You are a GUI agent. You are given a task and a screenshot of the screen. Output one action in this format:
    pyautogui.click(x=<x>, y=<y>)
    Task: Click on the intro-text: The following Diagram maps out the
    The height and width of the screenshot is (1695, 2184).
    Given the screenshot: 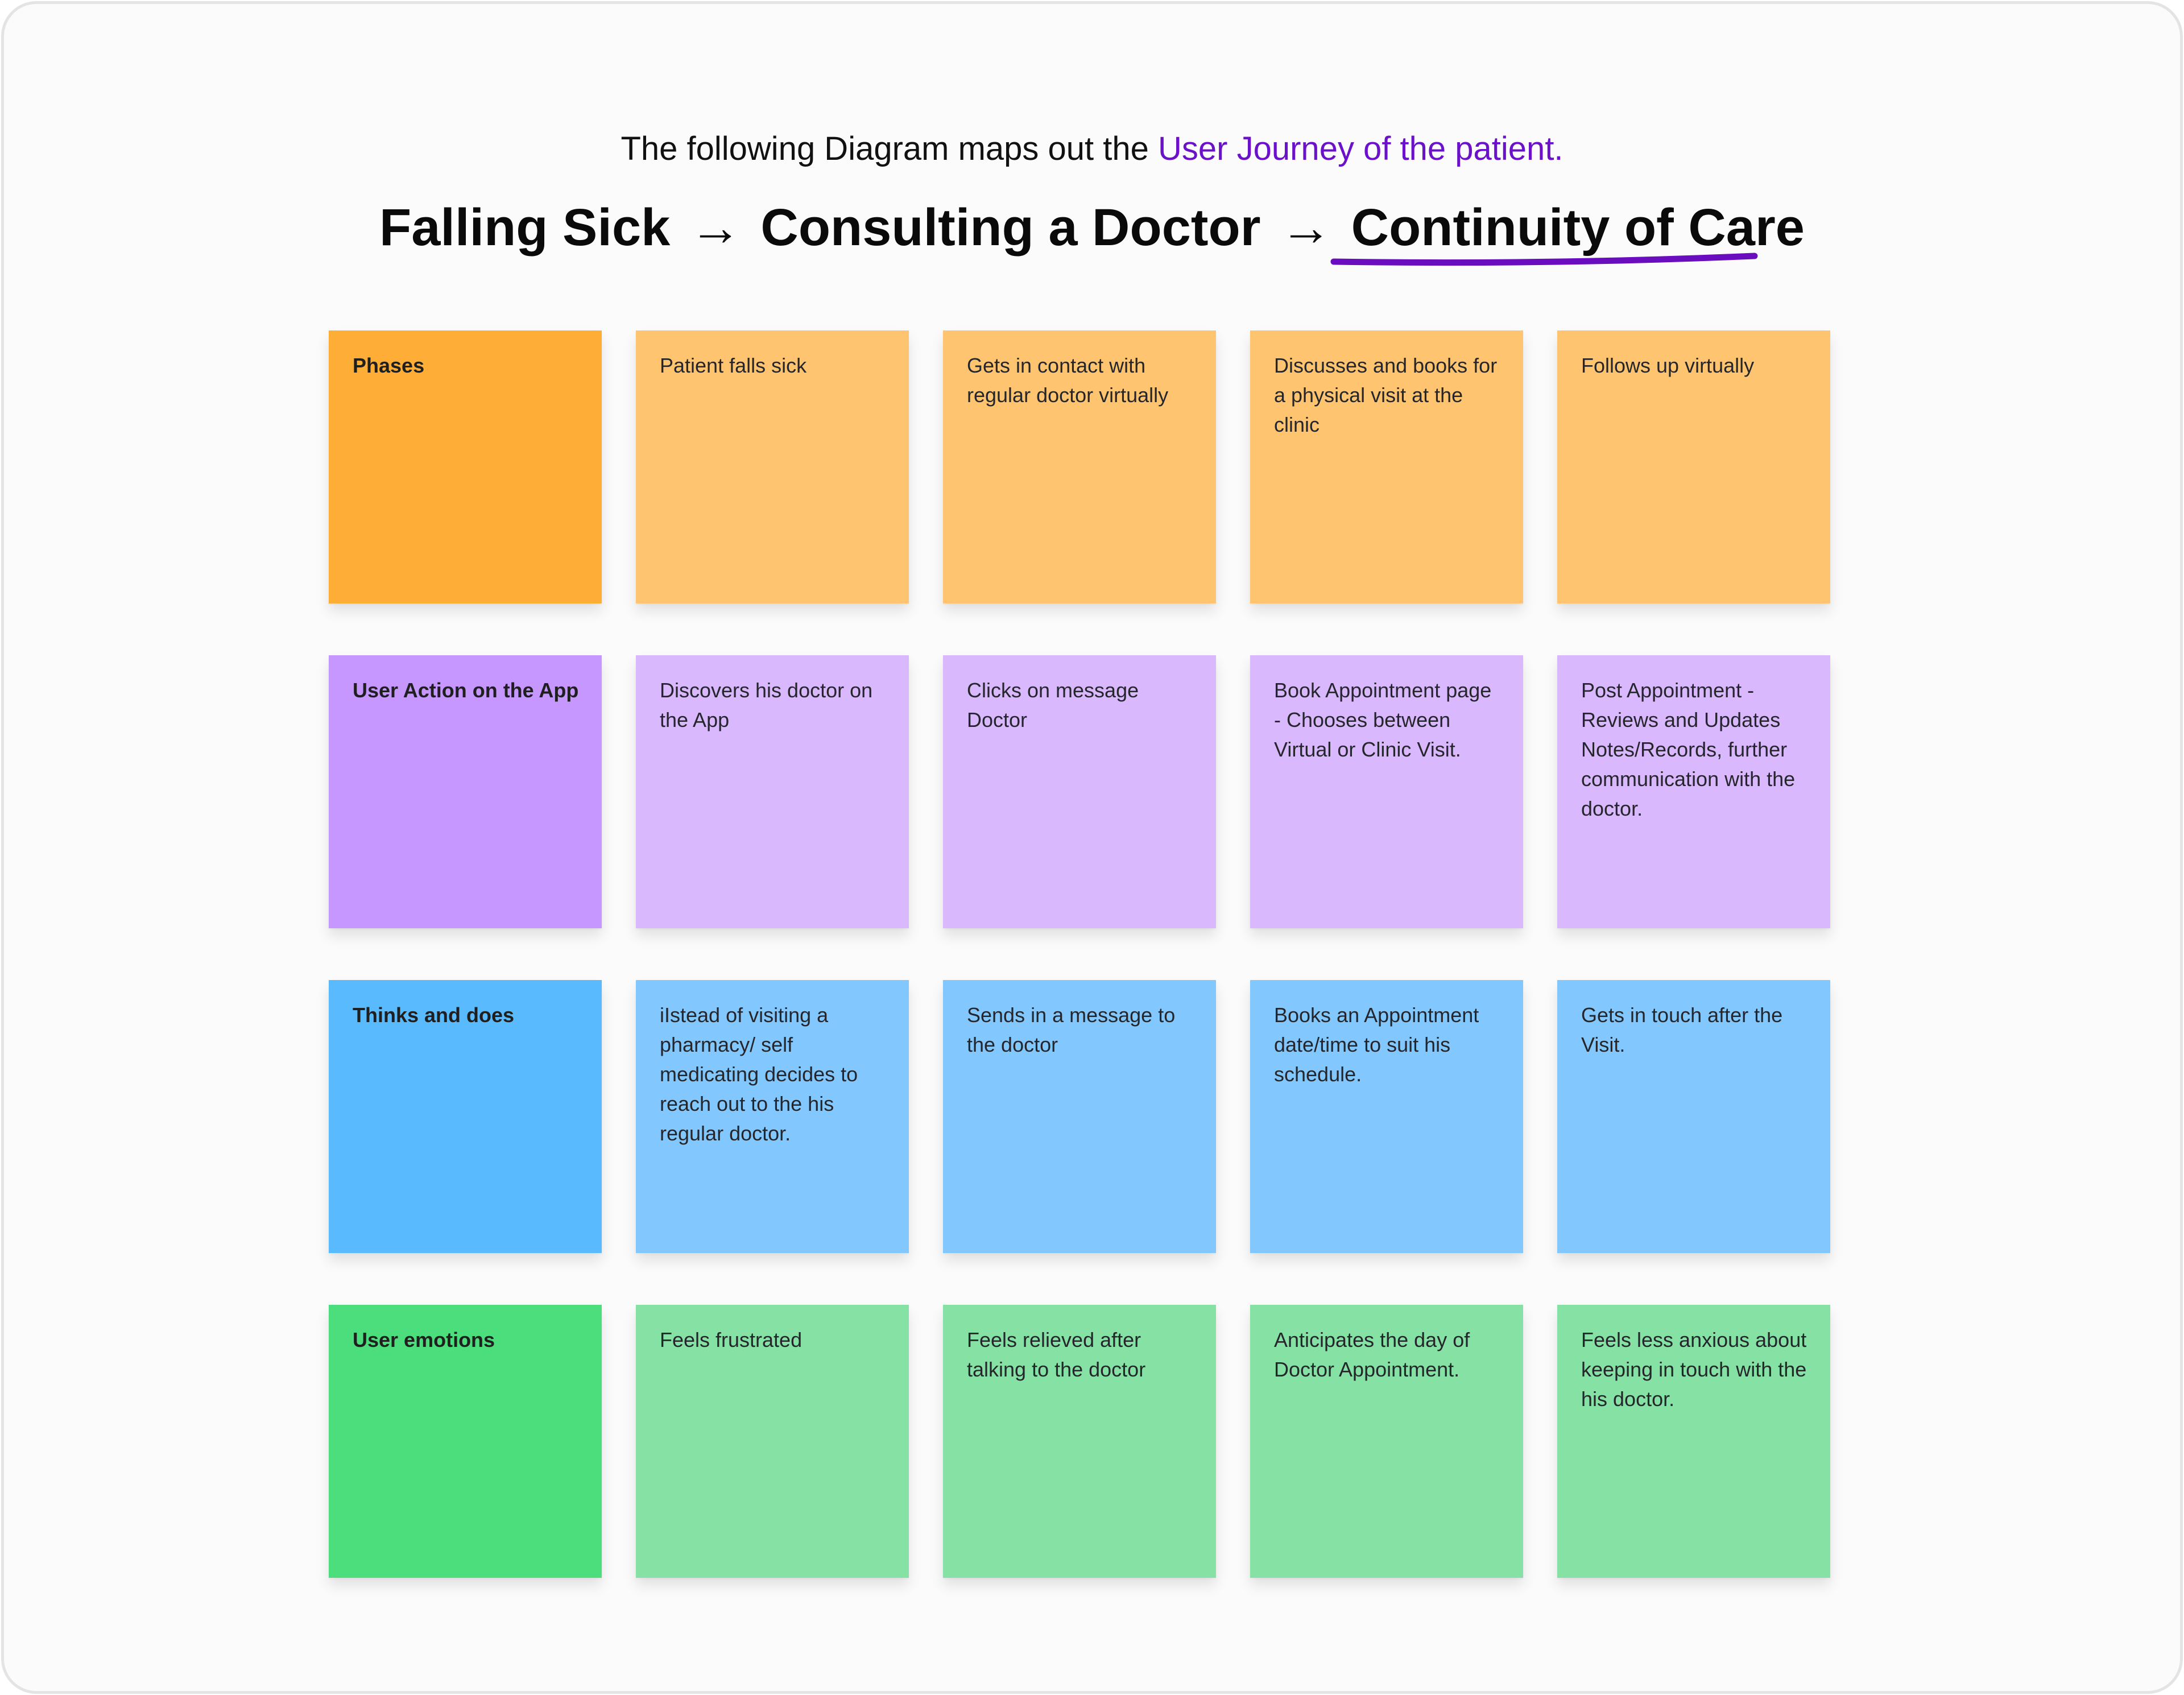 What is the action you would take?
    pyautogui.click(x=890, y=148)
    